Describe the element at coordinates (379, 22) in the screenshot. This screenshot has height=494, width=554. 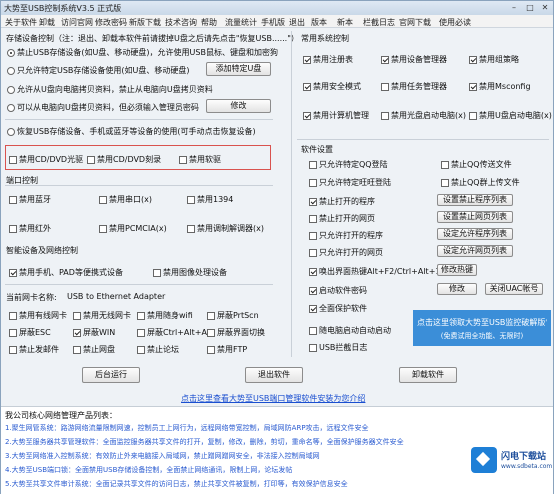
I see `menu-item: 栏截日志` at that location.